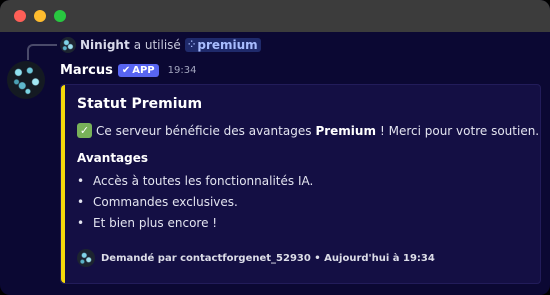 This screenshot has height=295, width=550. I want to click on list-item: Accès à toutes les fonctionnalités IA., so click(195, 181).